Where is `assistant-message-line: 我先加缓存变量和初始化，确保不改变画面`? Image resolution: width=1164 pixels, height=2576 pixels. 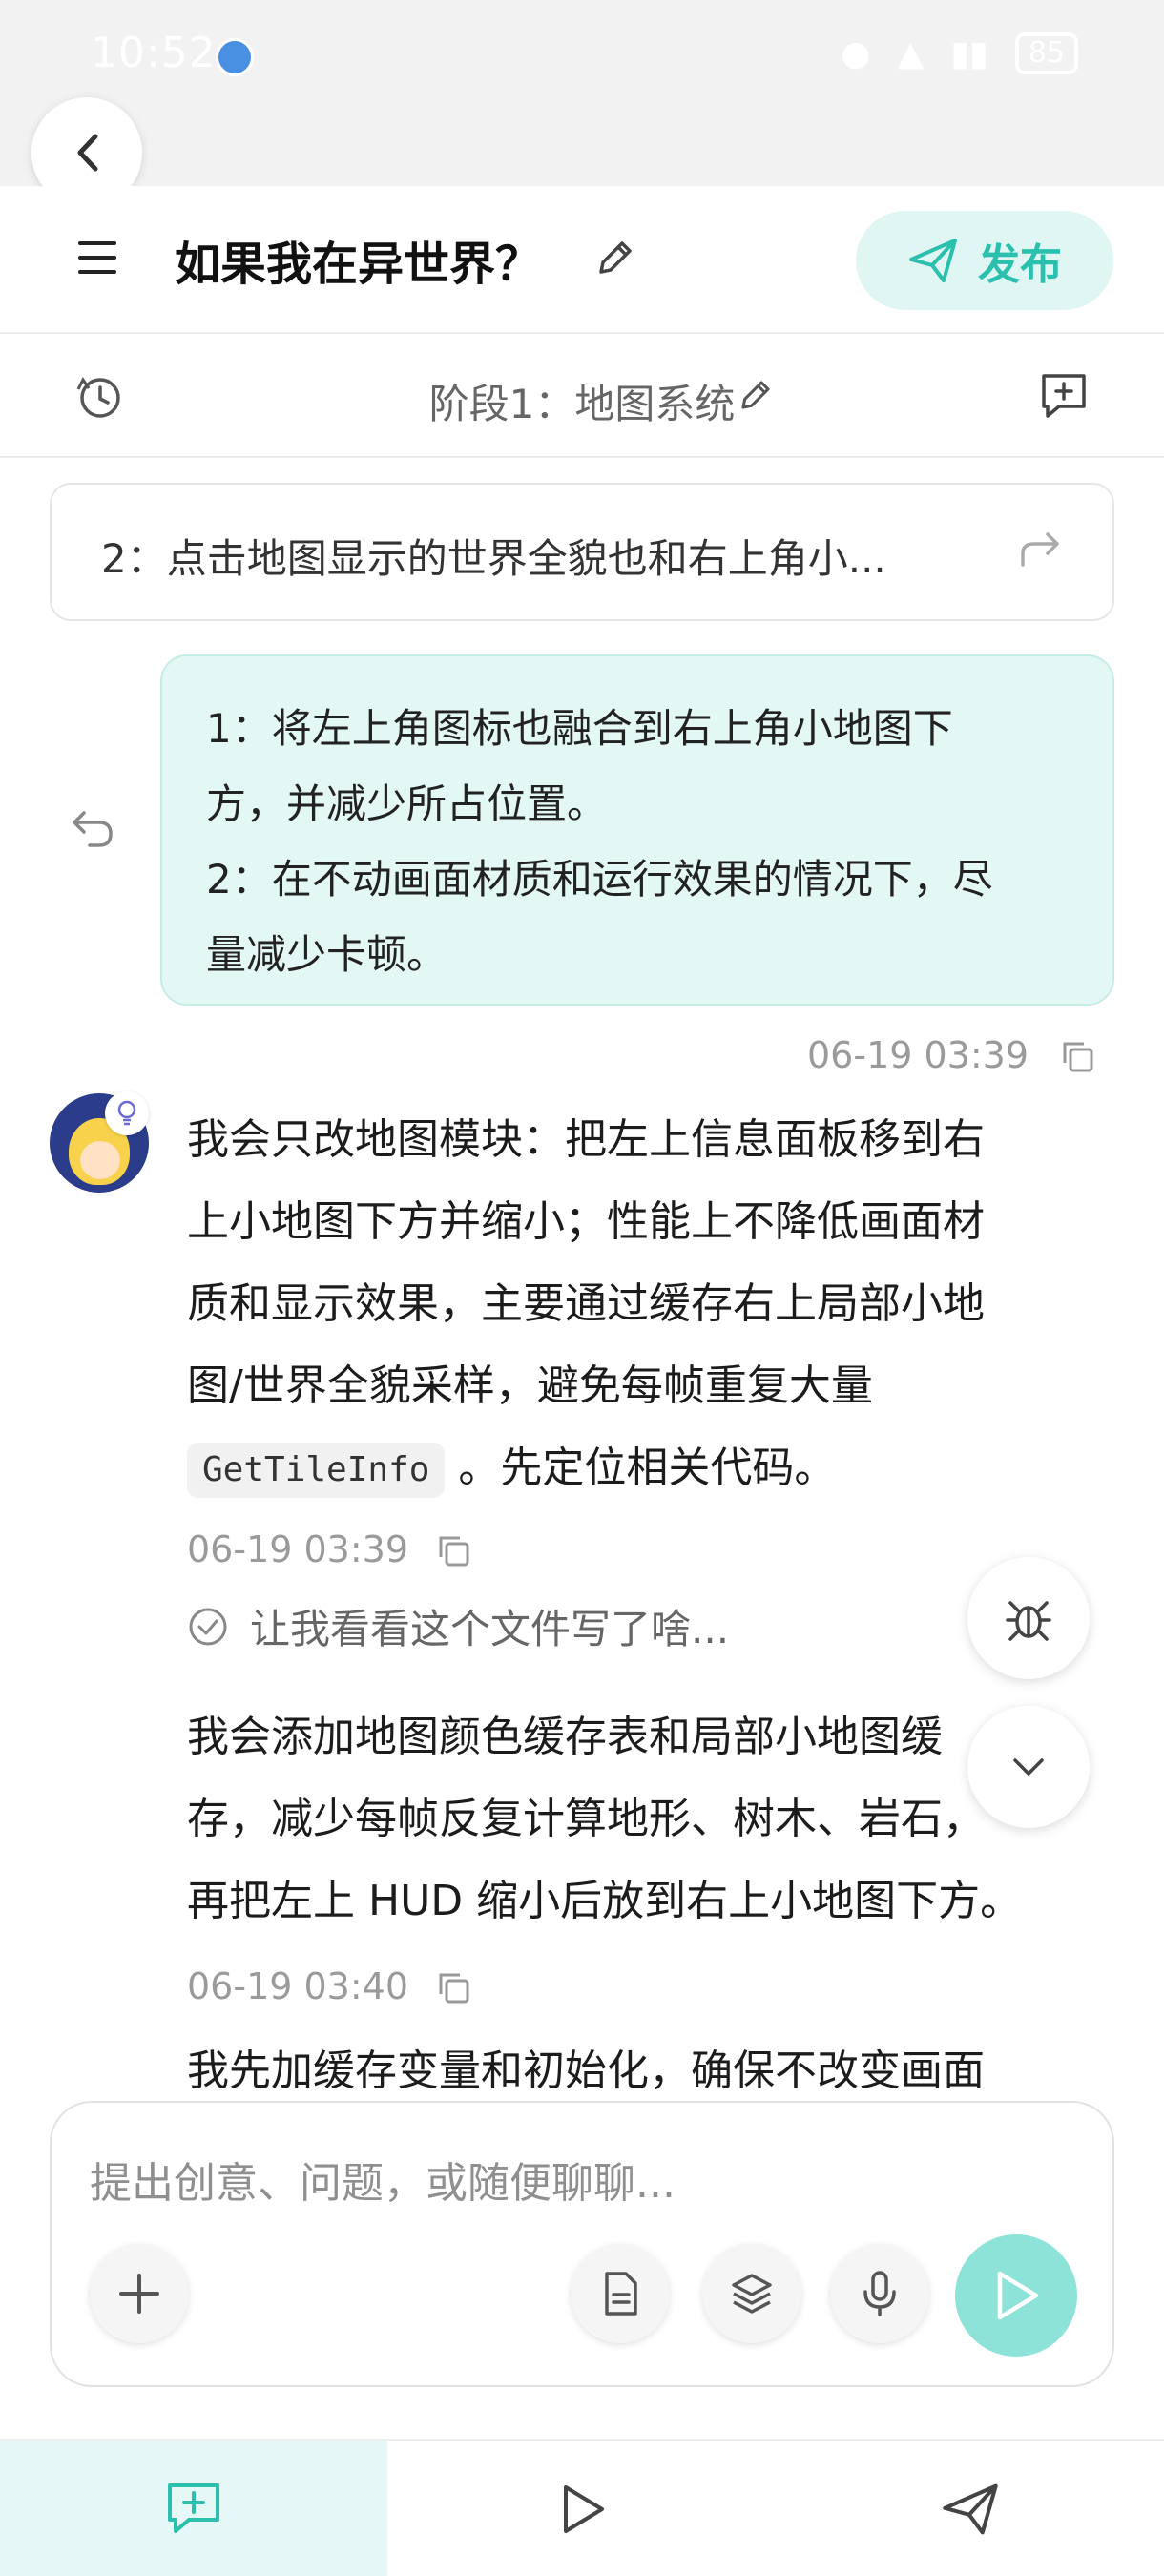
assistant-message-line: 我先加缓存变量和初始化，确保不改变画面 is located at coordinates (586, 2070).